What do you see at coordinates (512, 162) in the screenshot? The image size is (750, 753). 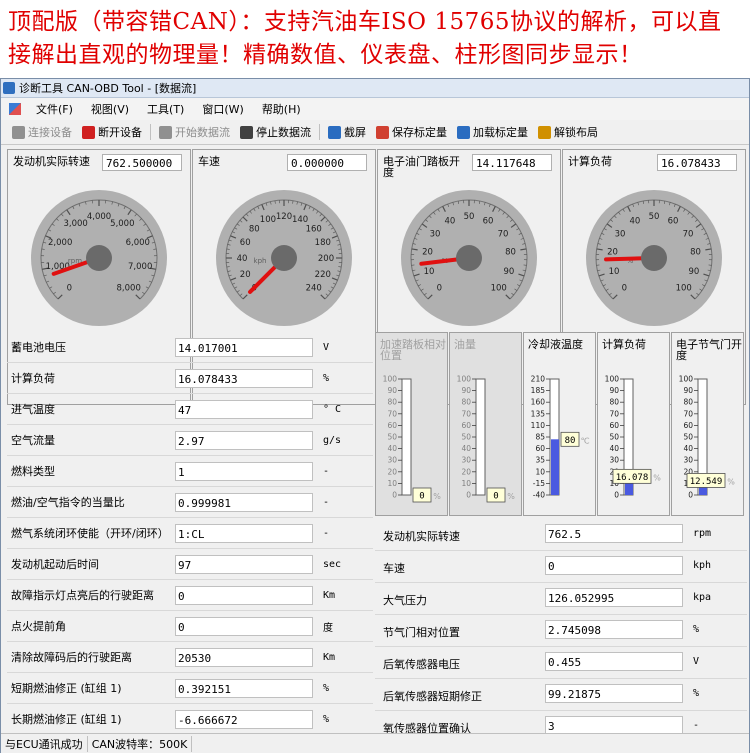 I see `gauge-value-field: 14.117648` at bounding box center [512, 162].